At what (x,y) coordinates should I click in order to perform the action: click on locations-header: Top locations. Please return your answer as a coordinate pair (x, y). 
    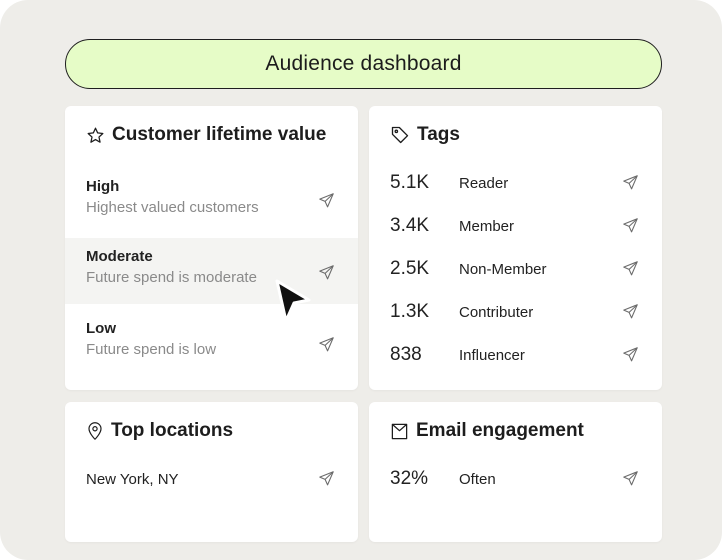
    Looking at the image, I should click on (159, 431).